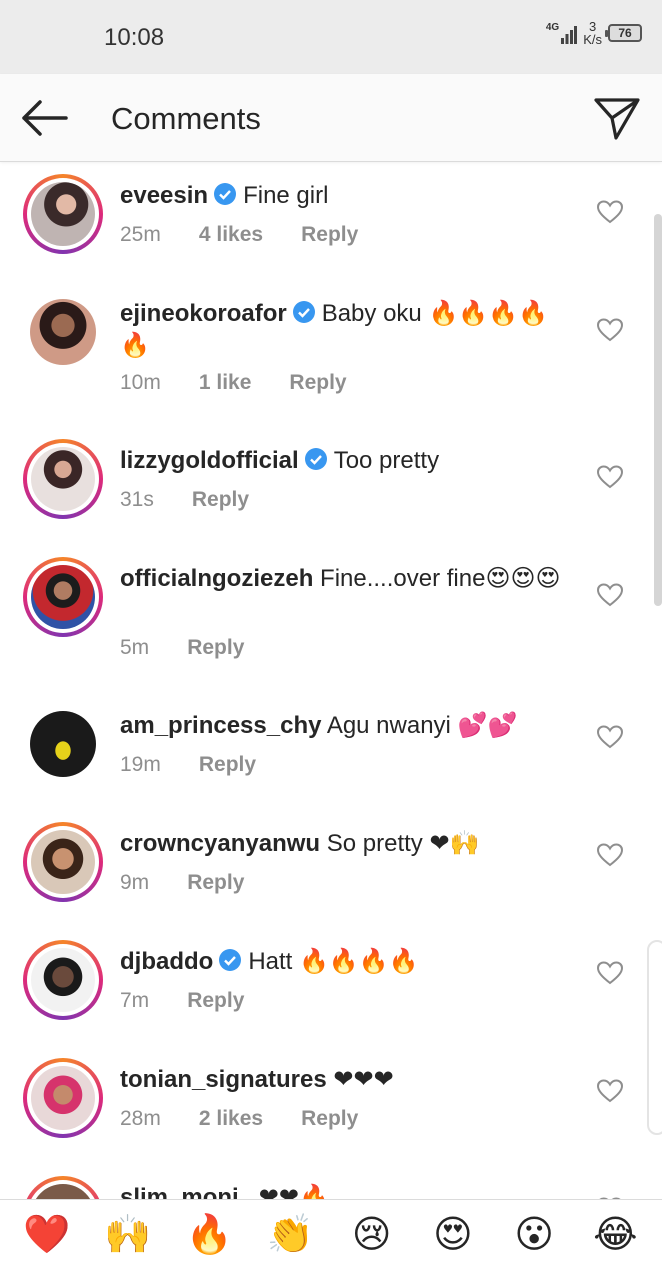 This screenshot has height=1267, width=662. What do you see at coordinates (331, 37) in the screenshot?
I see `status-bar: 10:08 4G 3 K/s 76` at bounding box center [331, 37].